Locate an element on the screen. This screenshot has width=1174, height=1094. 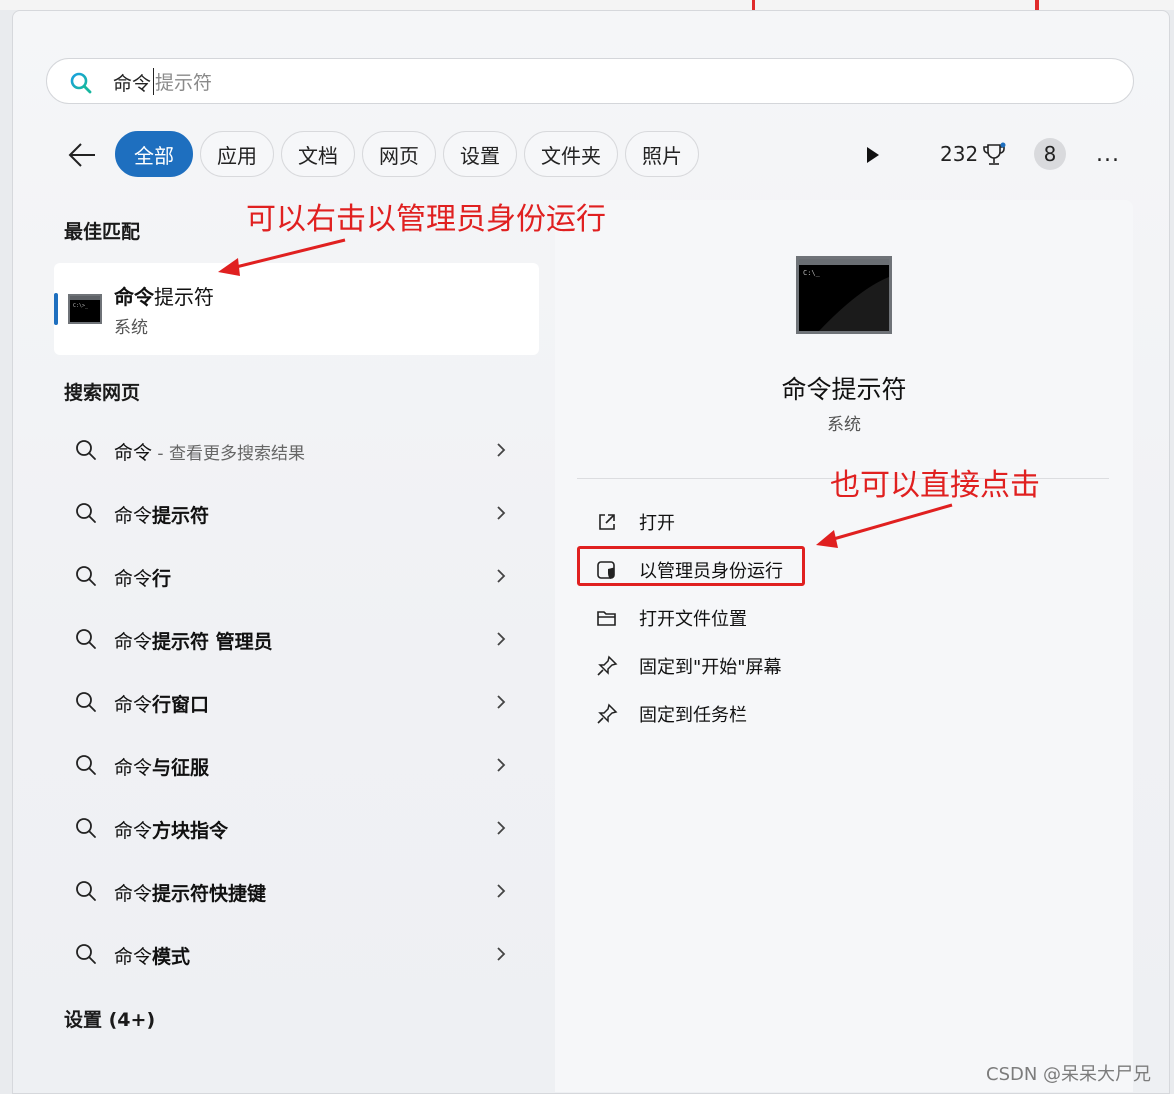
watermark: CSDN @呆呆大尸兄 is located at coordinates (1069, 1074).